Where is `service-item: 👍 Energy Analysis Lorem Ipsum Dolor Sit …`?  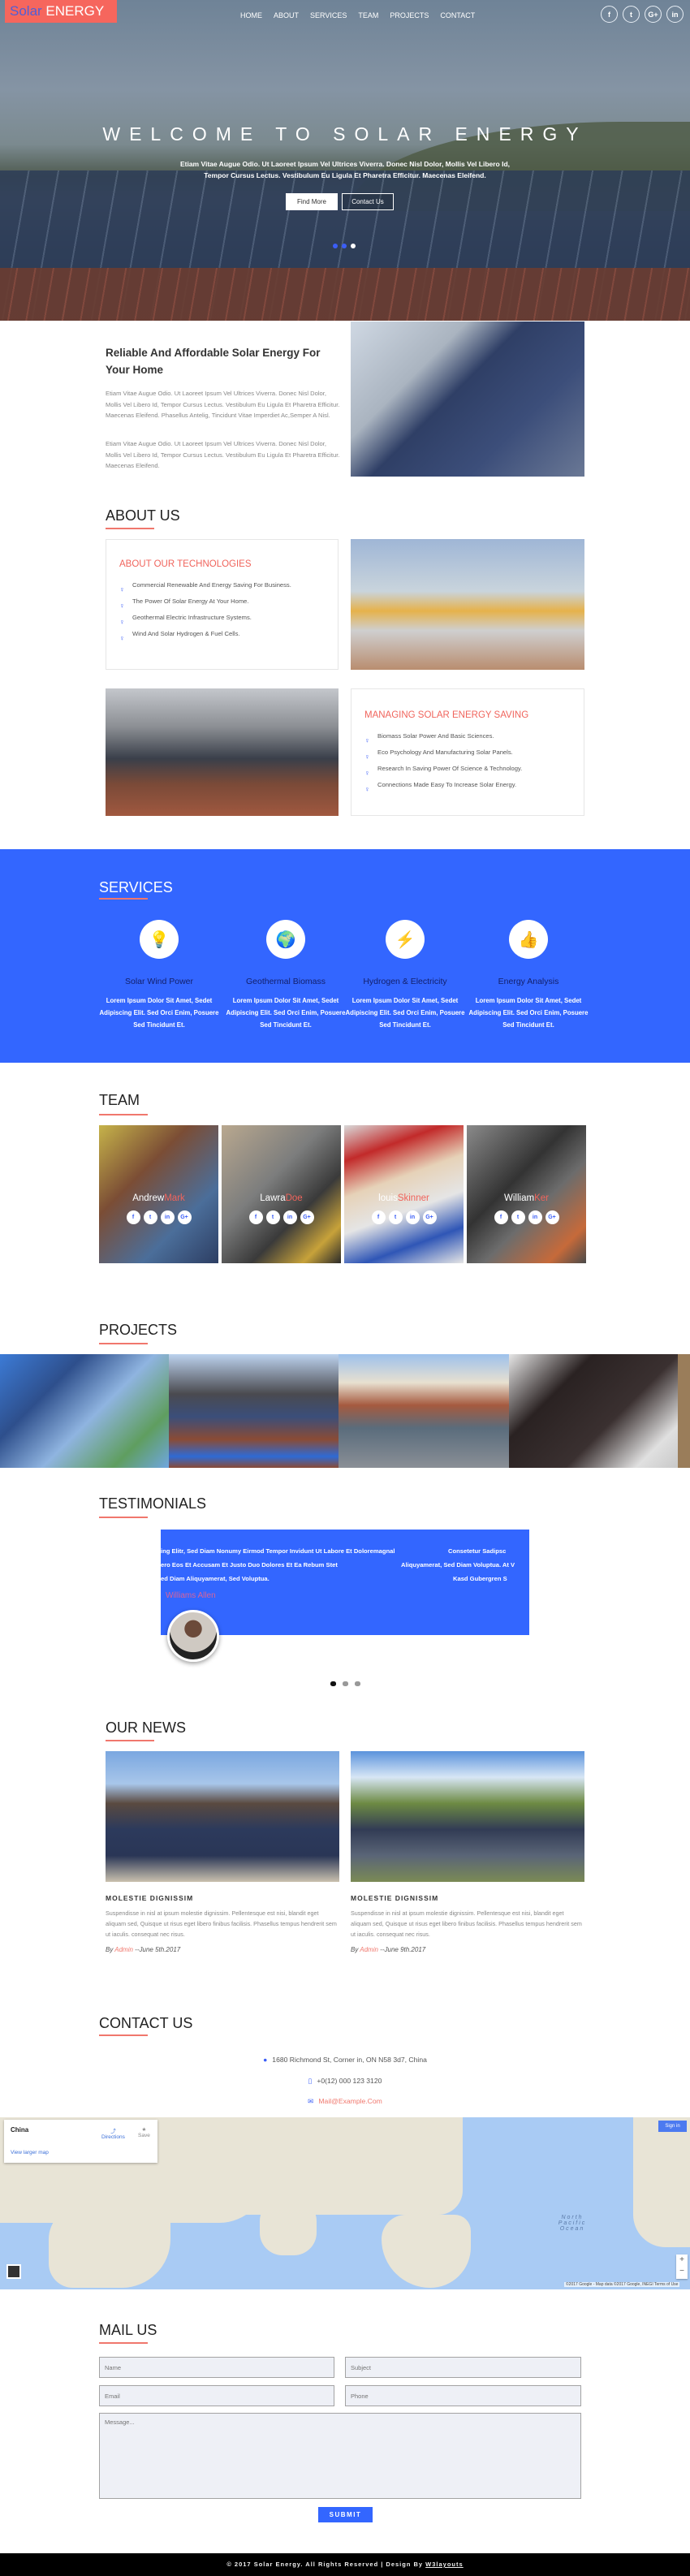
service-item: 👍 Energy Analysis Lorem Ipsum Dolor Sit … is located at coordinates (528, 975).